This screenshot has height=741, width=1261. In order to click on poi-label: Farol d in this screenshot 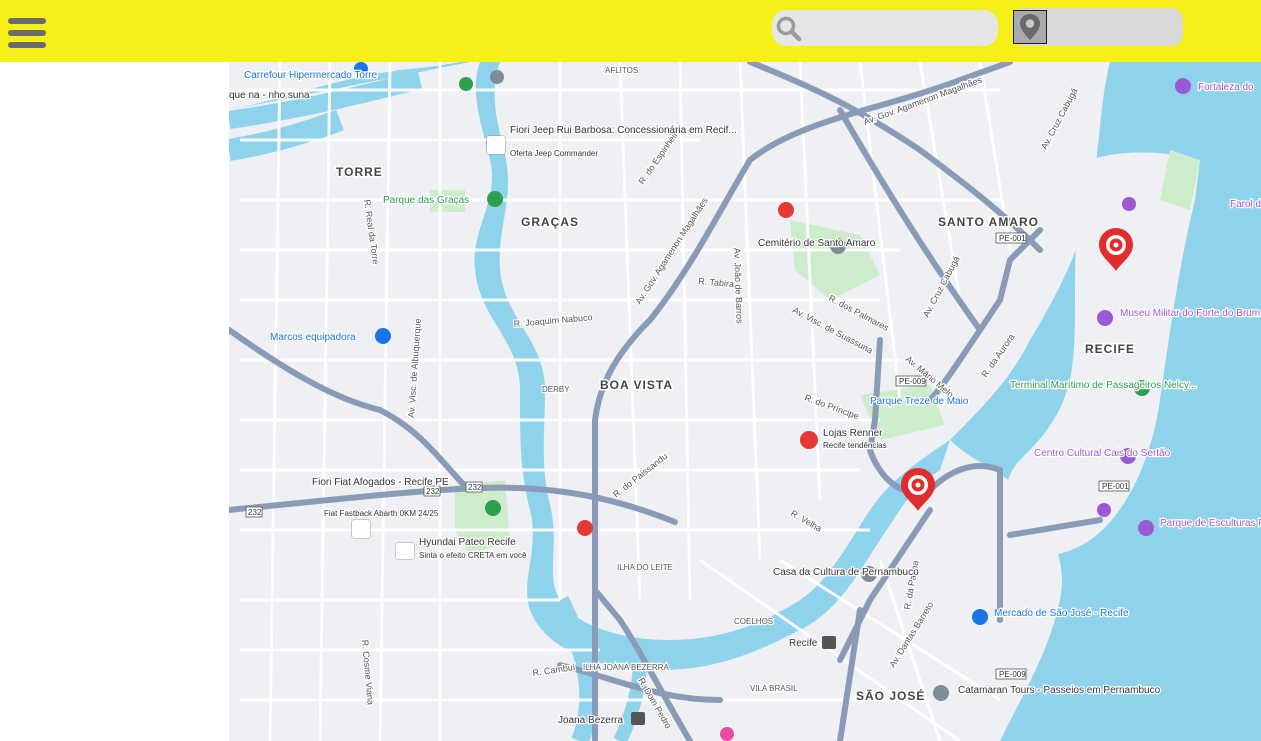, I will do `click(1245, 205)`.